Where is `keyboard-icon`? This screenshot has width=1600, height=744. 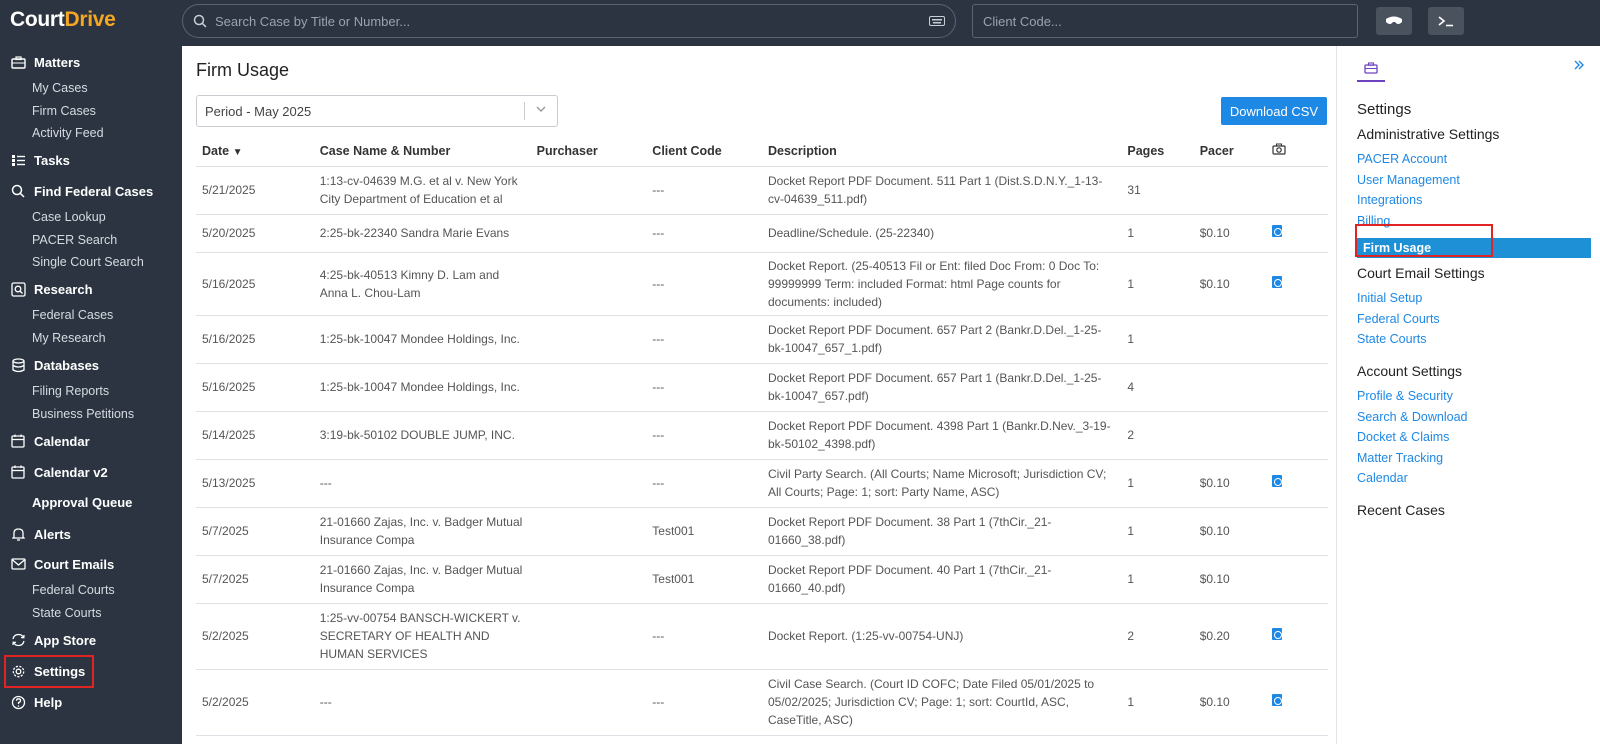 keyboard-icon is located at coordinates (937, 21).